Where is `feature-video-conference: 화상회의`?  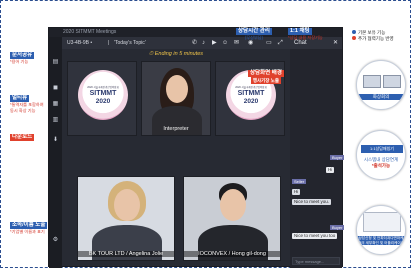 feature-video-conference: 화상회의 is located at coordinates (381, 85).